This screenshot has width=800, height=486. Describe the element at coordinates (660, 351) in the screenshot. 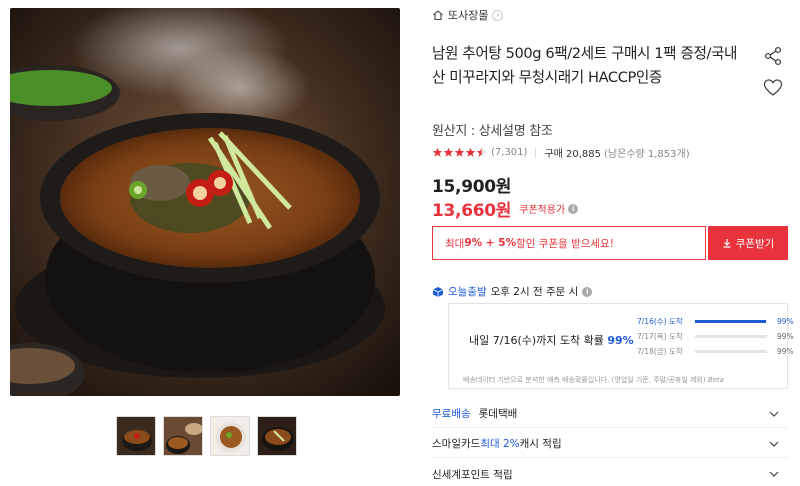

I see `probability-date: 7/18(금) 도착` at that location.